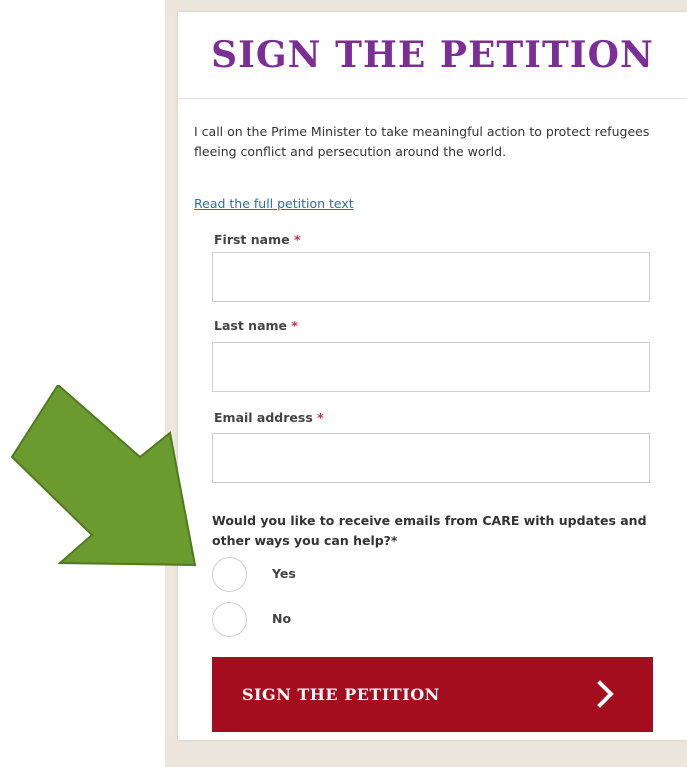 The image size is (687, 767). Describe the element at coordinates (605, 694) in the screenshot. I see `chevron-right-icon` at that location.